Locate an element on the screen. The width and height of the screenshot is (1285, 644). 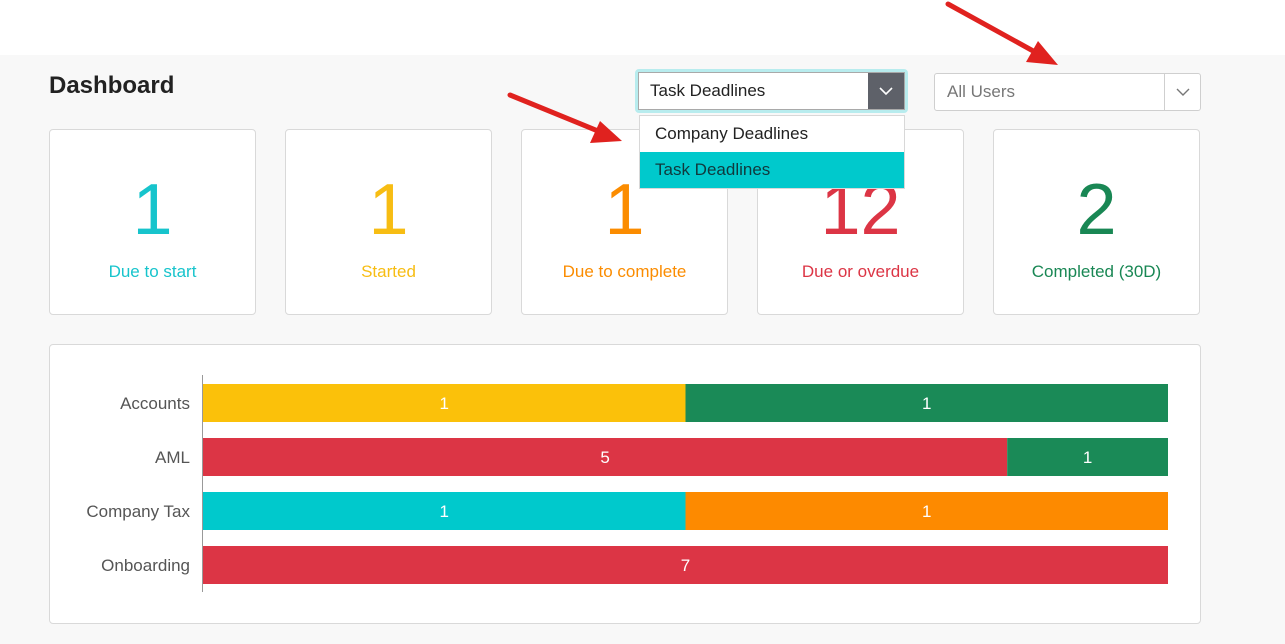
top-strip is located at coordinates (642, 27).